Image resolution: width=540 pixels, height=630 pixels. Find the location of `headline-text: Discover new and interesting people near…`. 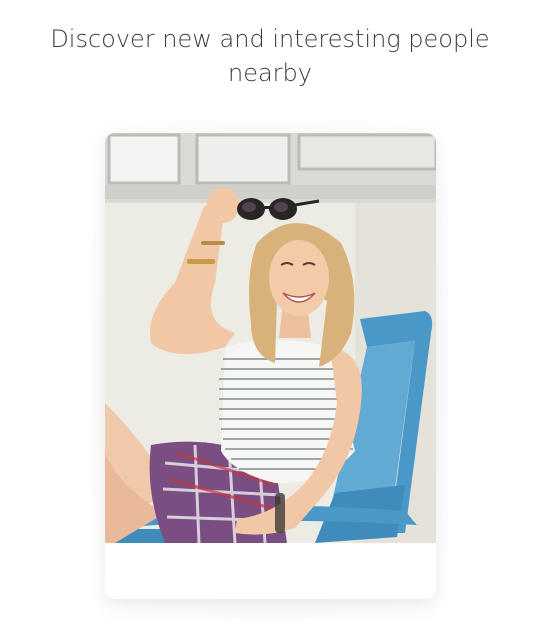

headline-text: Discover new and interesting people near… is located at coordinates (270, 56).